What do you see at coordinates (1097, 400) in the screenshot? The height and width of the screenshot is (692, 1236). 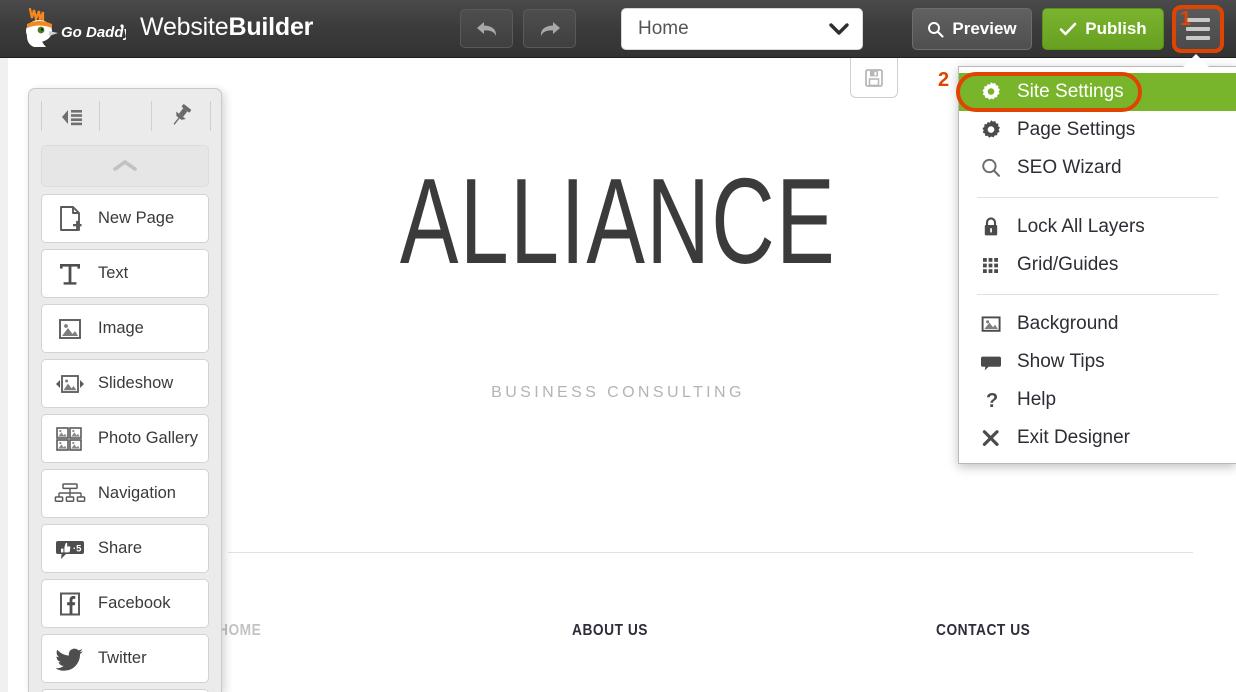 I see `menu-item-help: ? Help` at bounding box center [1097, 400].